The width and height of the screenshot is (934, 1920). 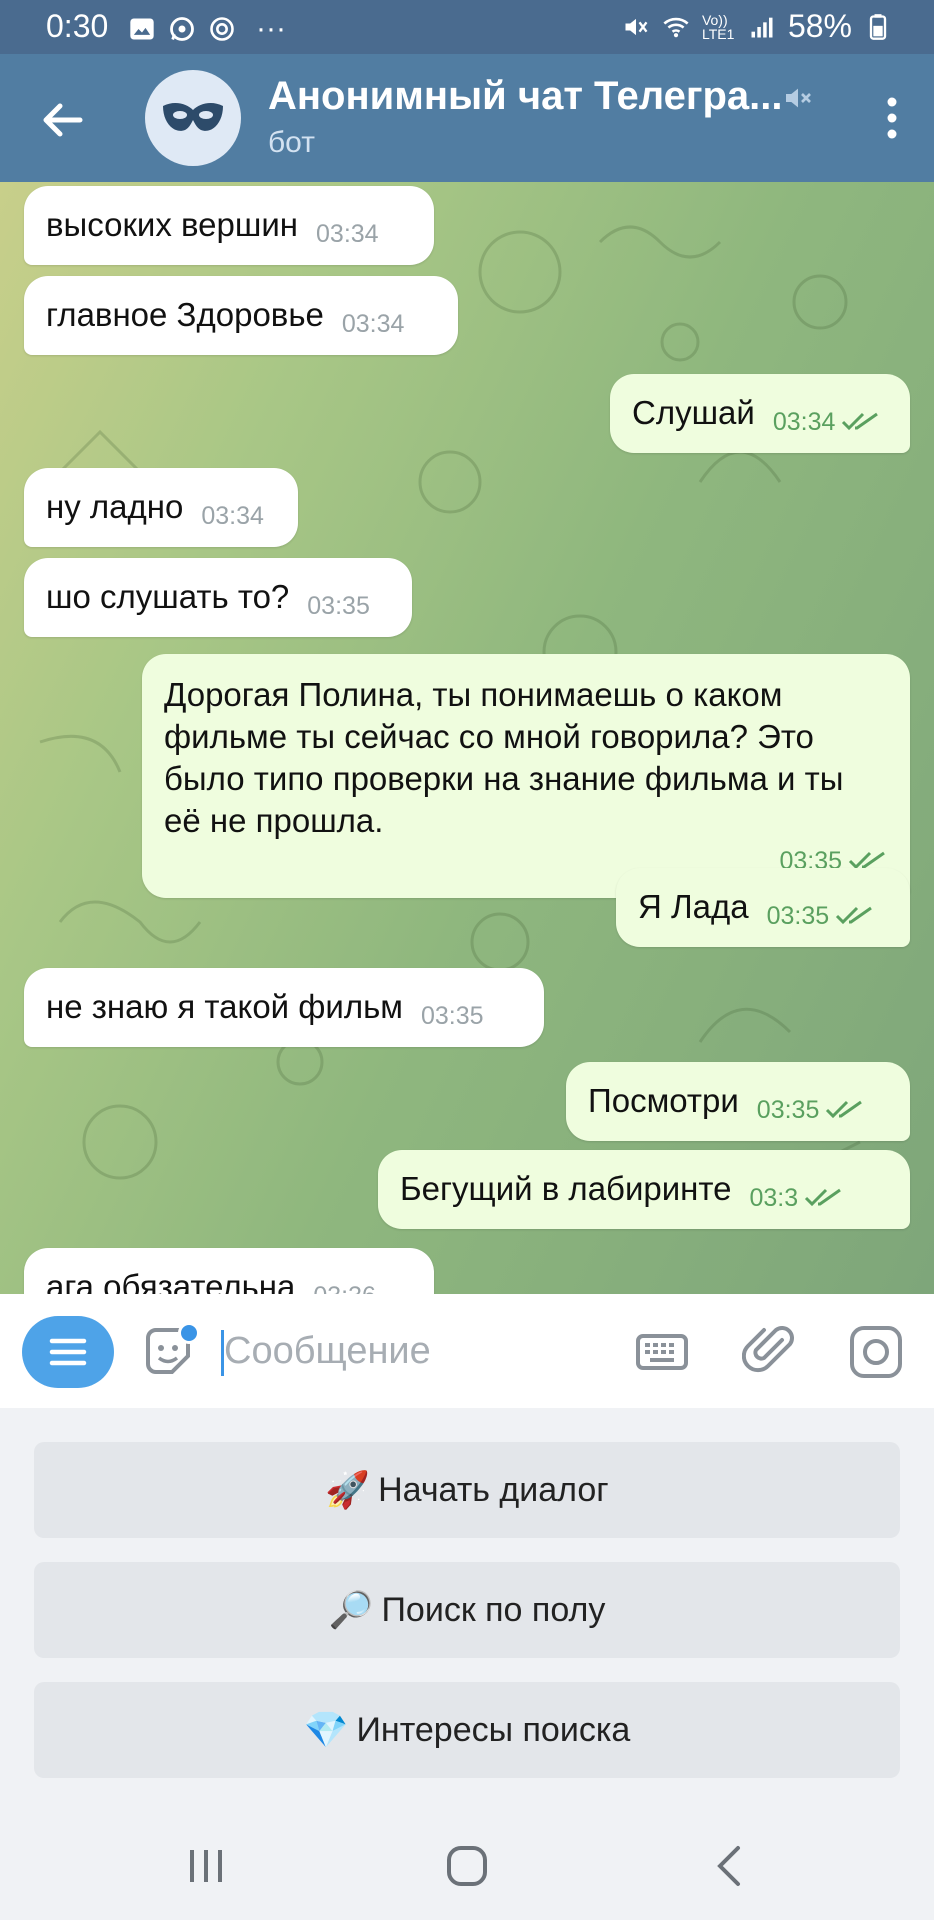 I want to click on more-vertical-icon, so click(x=892, y=118).